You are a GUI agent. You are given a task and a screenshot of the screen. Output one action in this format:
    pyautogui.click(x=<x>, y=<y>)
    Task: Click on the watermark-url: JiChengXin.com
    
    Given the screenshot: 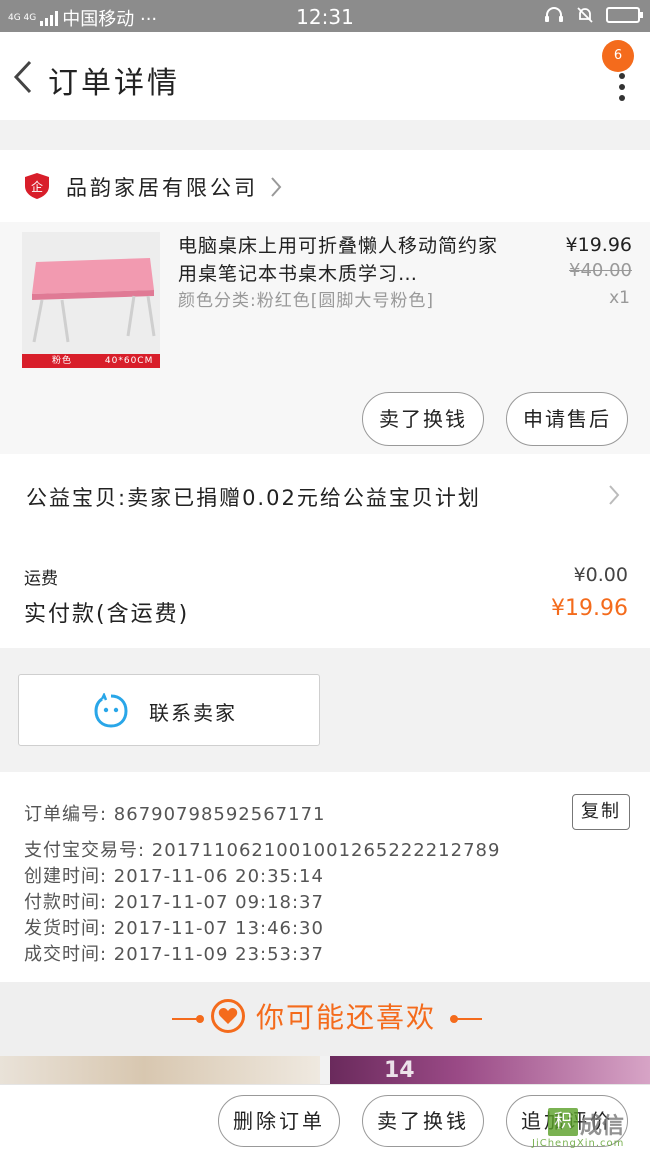 What is the action you would take?
    pyautogui.click(x=578, y=1143)
    